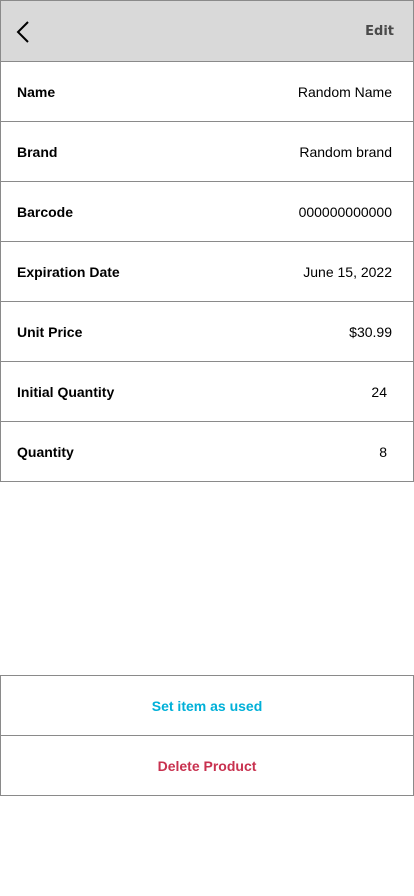 The image size is (414, 896). I want to click on detail-label: Quantity, so click(45, 452).